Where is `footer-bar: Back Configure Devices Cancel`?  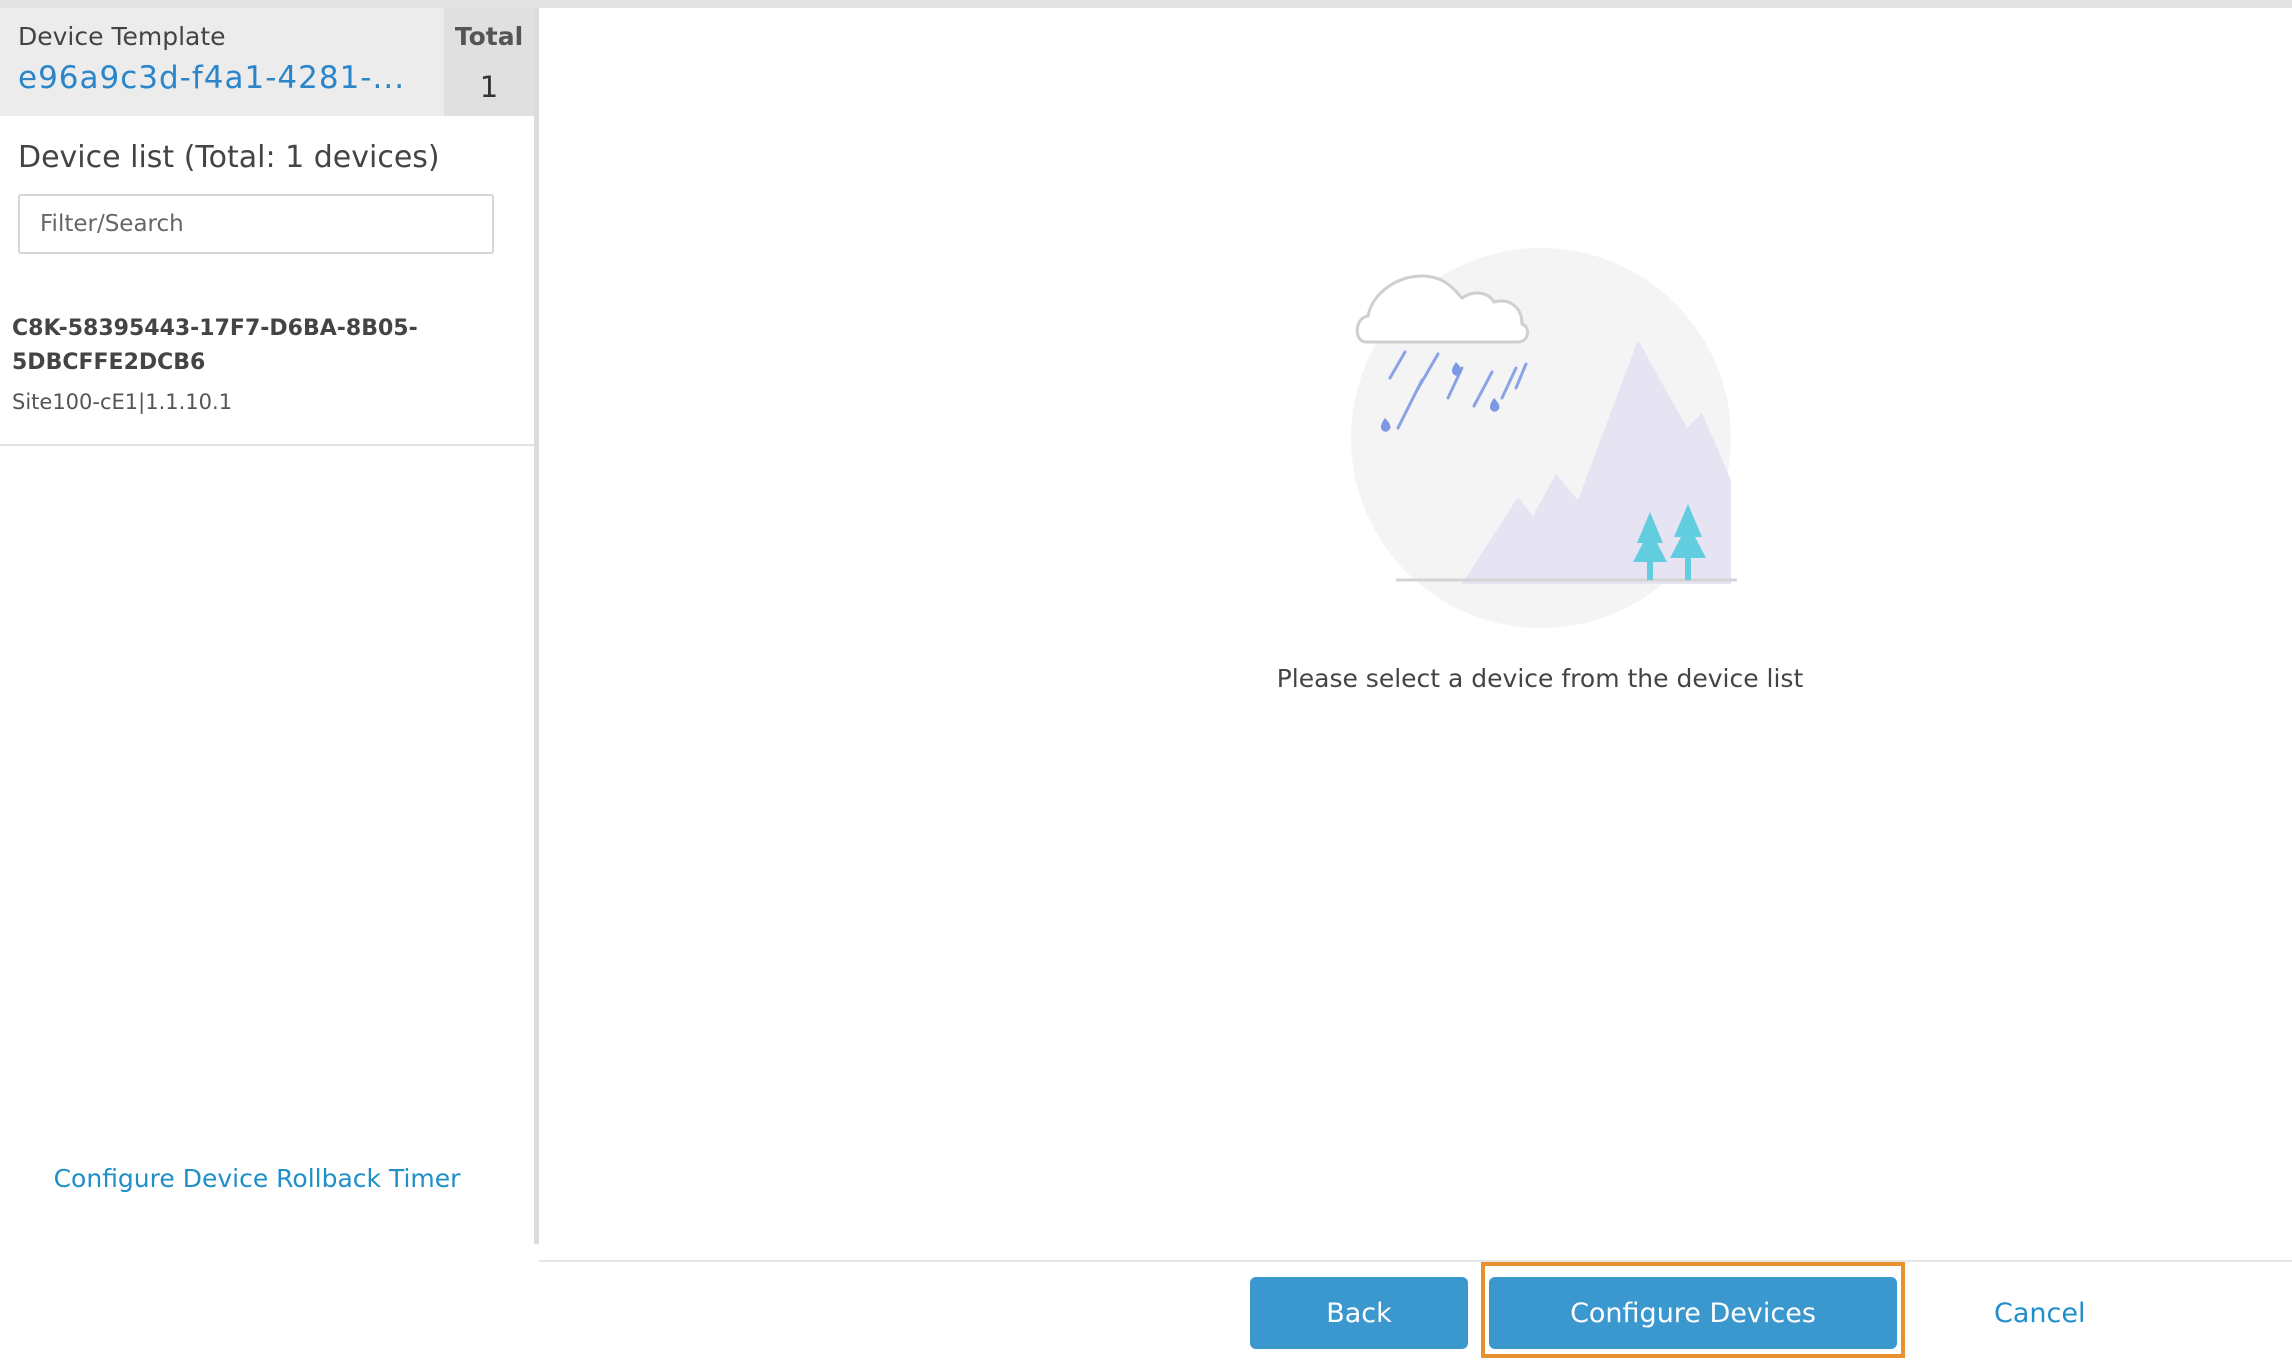
footer-bar: Back Configure Devices Cancel is located at coordinates (1415, 1311).